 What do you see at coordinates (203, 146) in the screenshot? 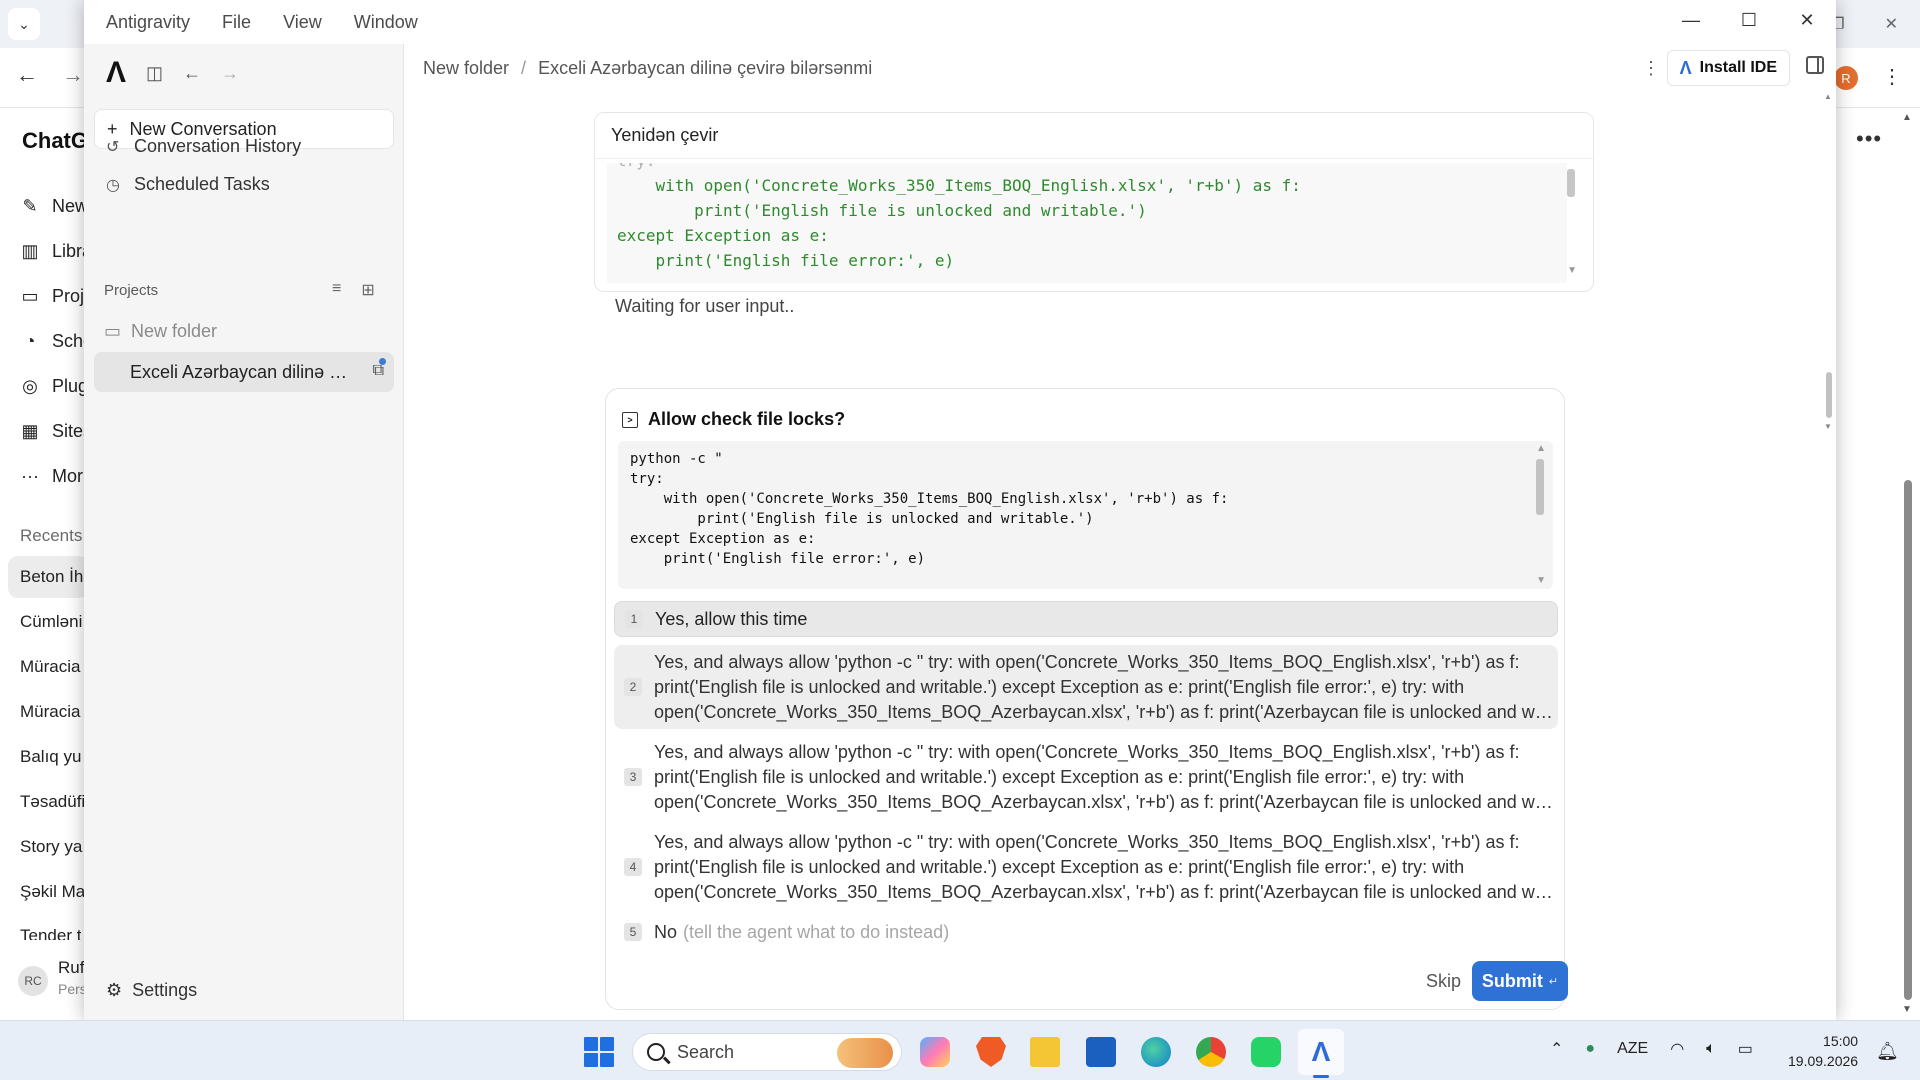
I see `conversation-history-link: ↺ Conversation History` at bounding box center [203, 146].